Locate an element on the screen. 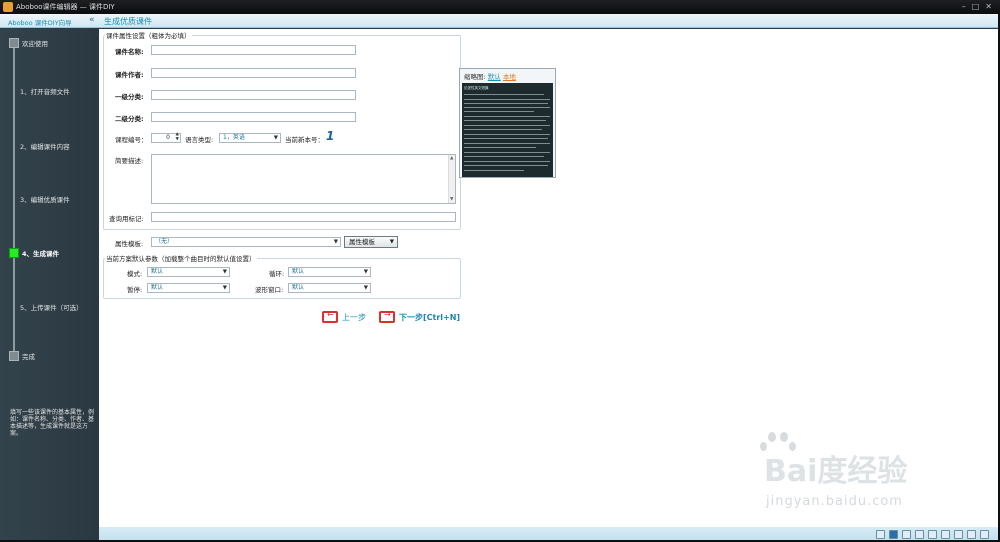 Image resolution: width=1000 pixels, height=542 pixels. thumbnail-panel: 缩略图: 默认 本地 论述性英文短篇 is located at coordinates (507, 123).